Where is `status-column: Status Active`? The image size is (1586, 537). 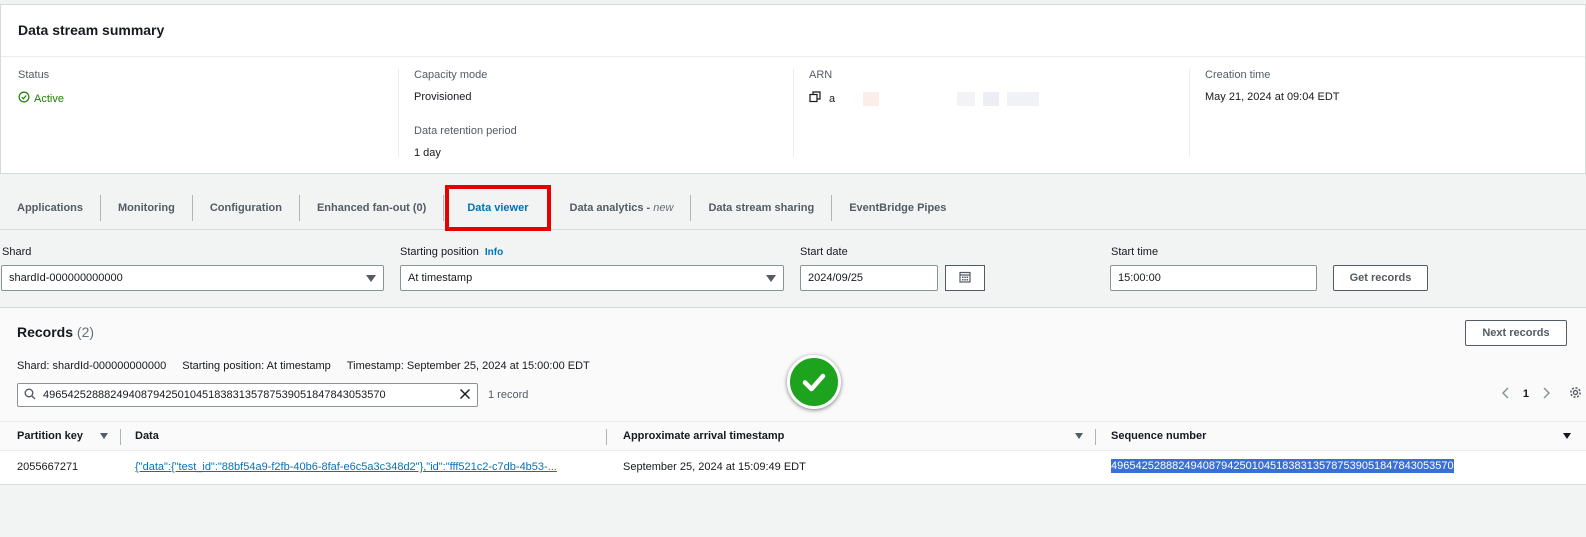 status-column: Status Active is located at coordinates (41, 87).